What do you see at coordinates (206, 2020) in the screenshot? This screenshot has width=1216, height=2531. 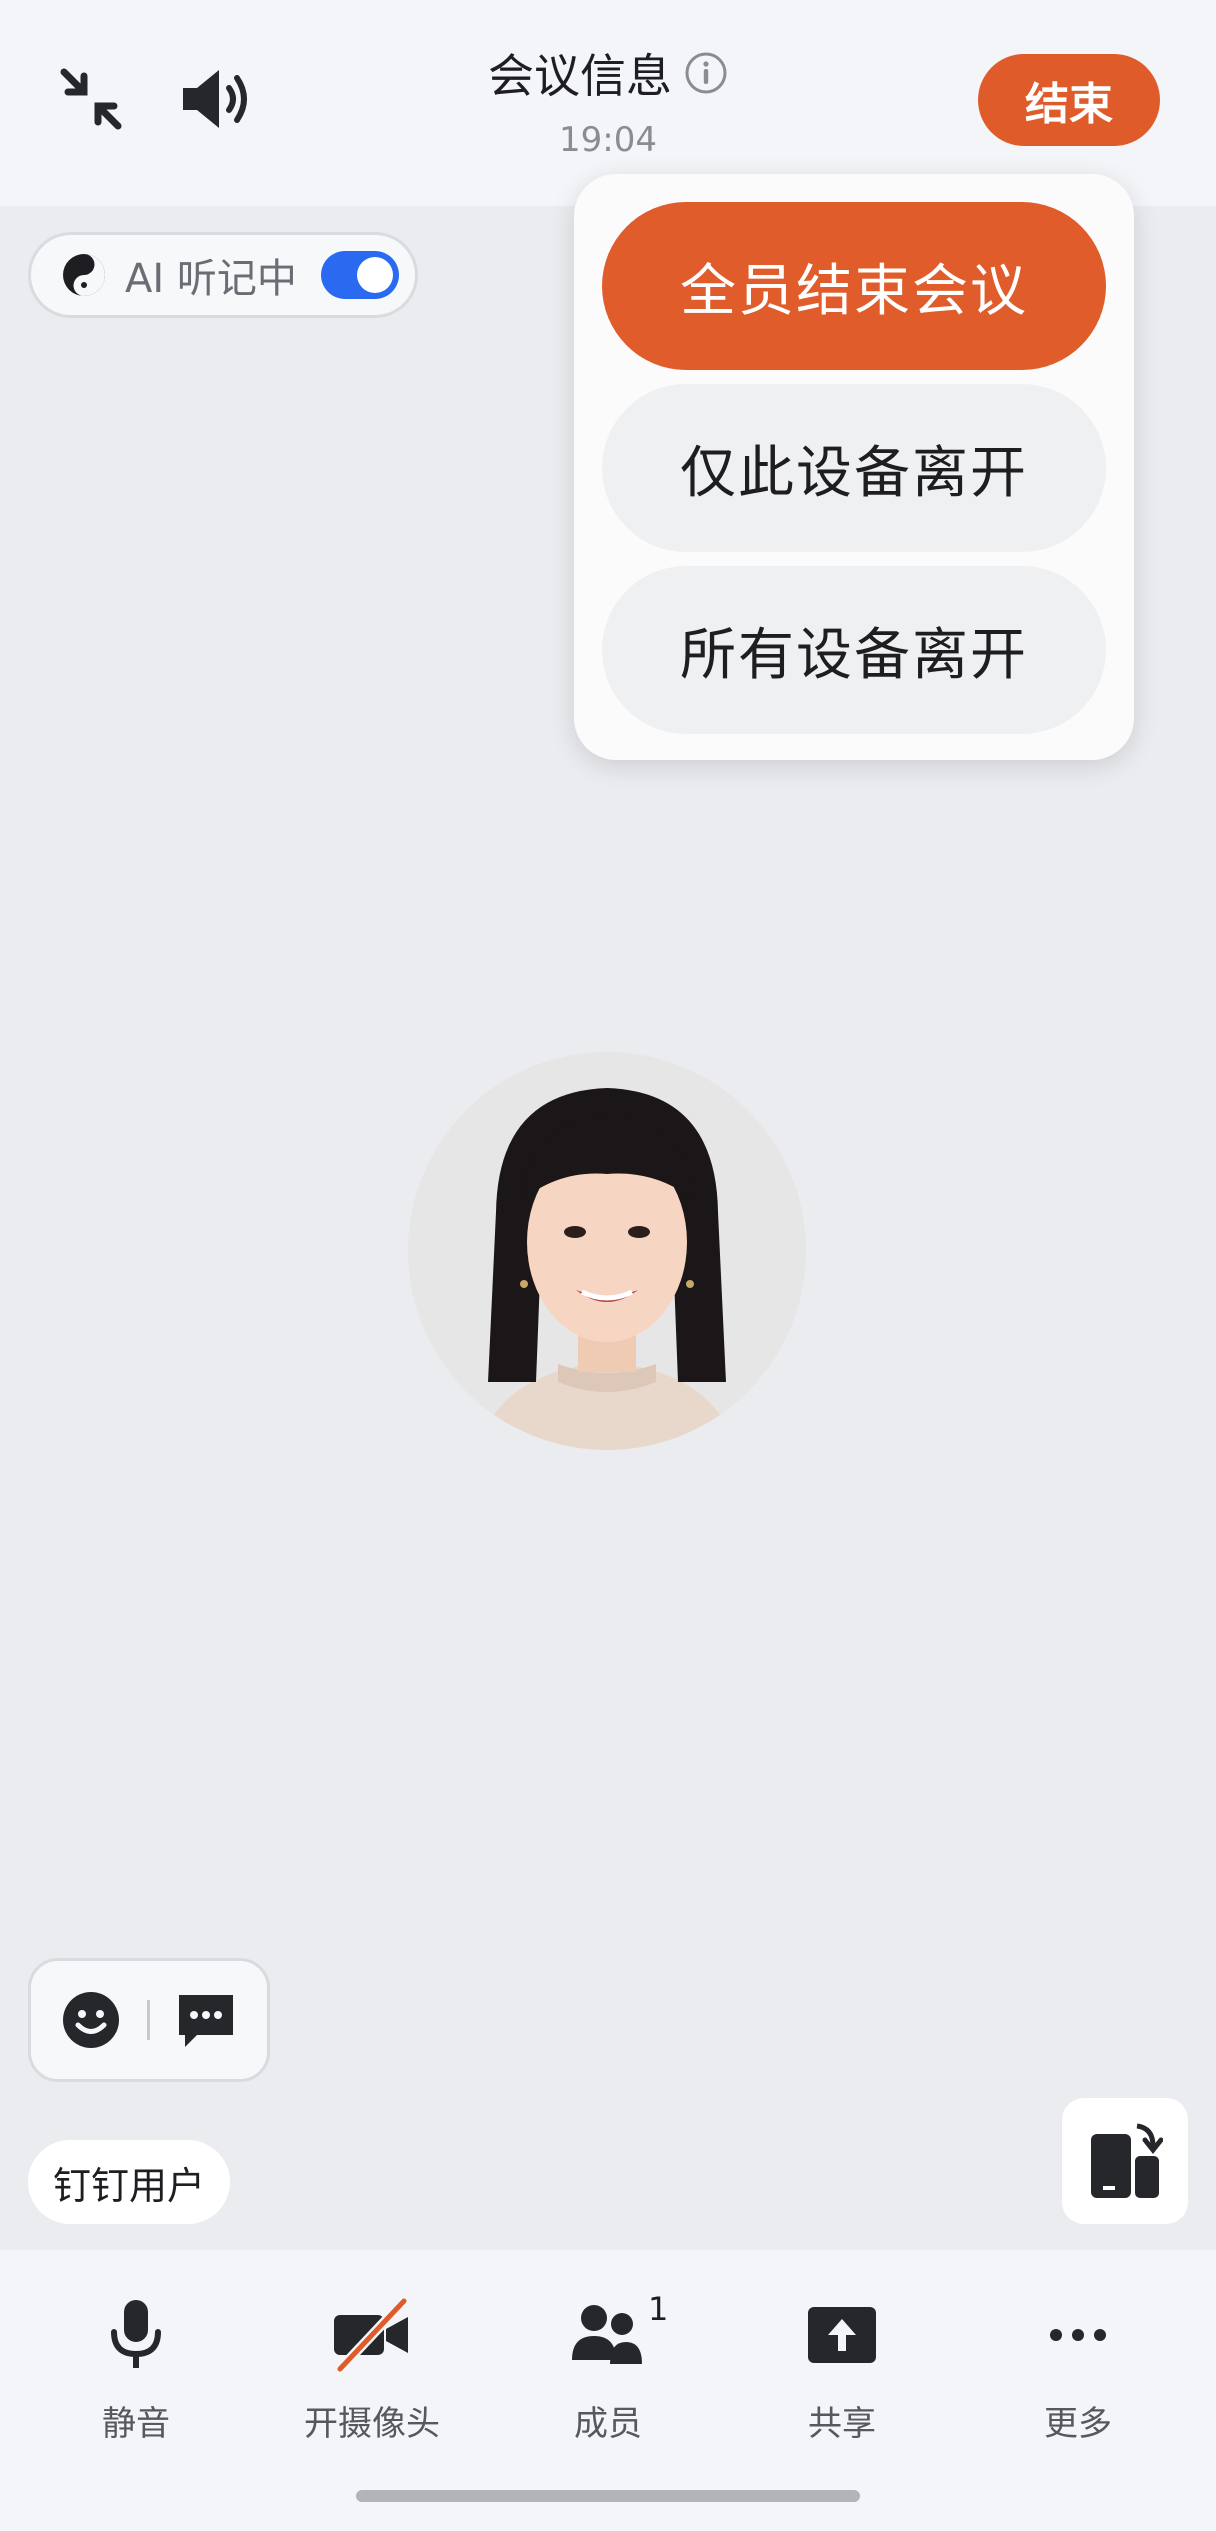 I see `chat-icon` at bounding box center [206, 2020].